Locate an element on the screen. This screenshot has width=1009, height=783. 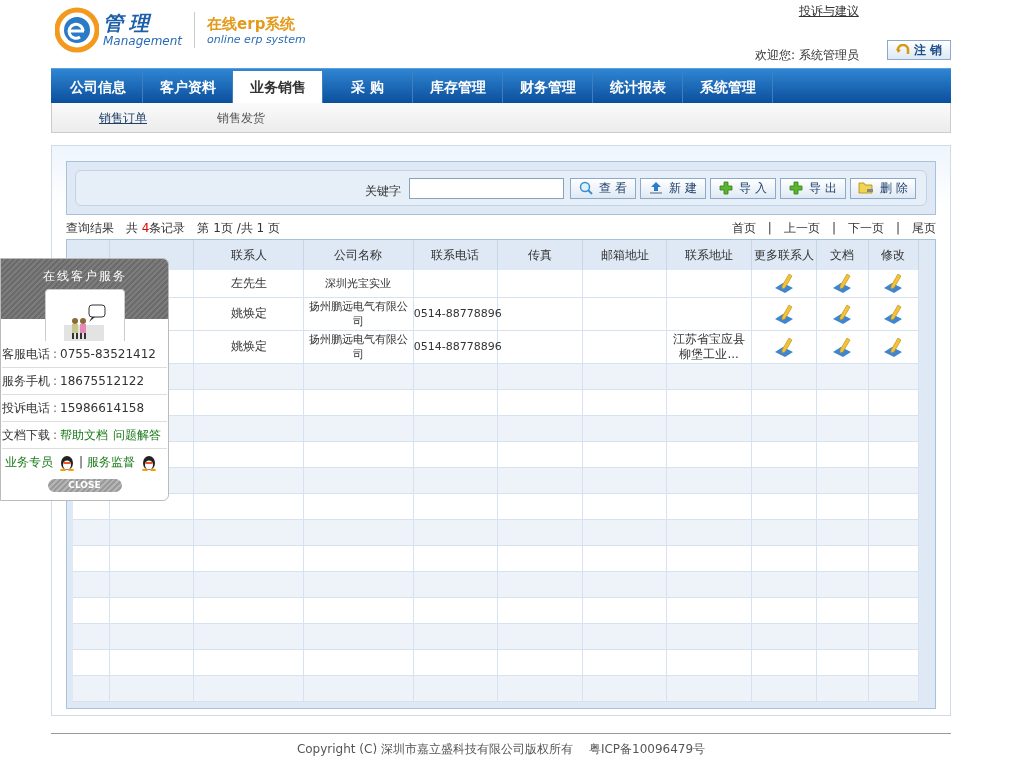
nav-tab: 业务销售 is located at coordinates (278, 87).